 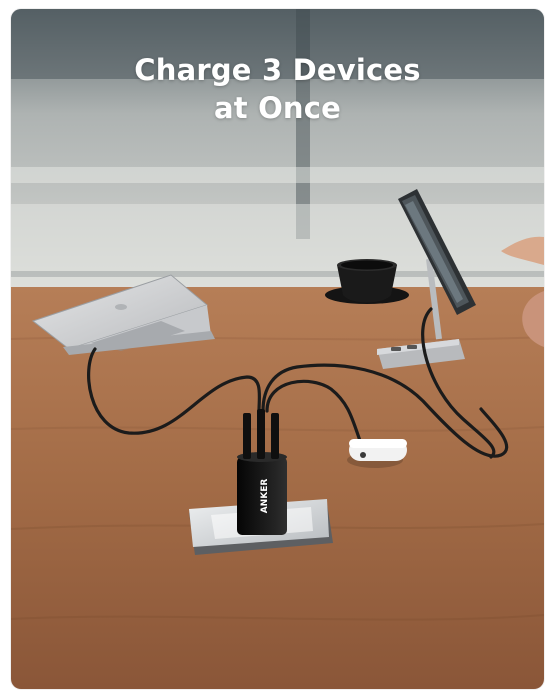 What do you see at coordinates (277, 89) in the screenshot?
I see `headline: Charge 3 Devices at Once` at bounding box center [277, 89].